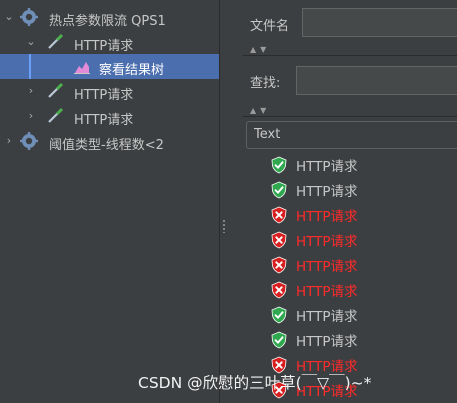 The height and width of the screenshot is (403, 457). I want to click on tree-item-thread-group-threads: › 阈值类型-线程数<2, so click(109, 141).